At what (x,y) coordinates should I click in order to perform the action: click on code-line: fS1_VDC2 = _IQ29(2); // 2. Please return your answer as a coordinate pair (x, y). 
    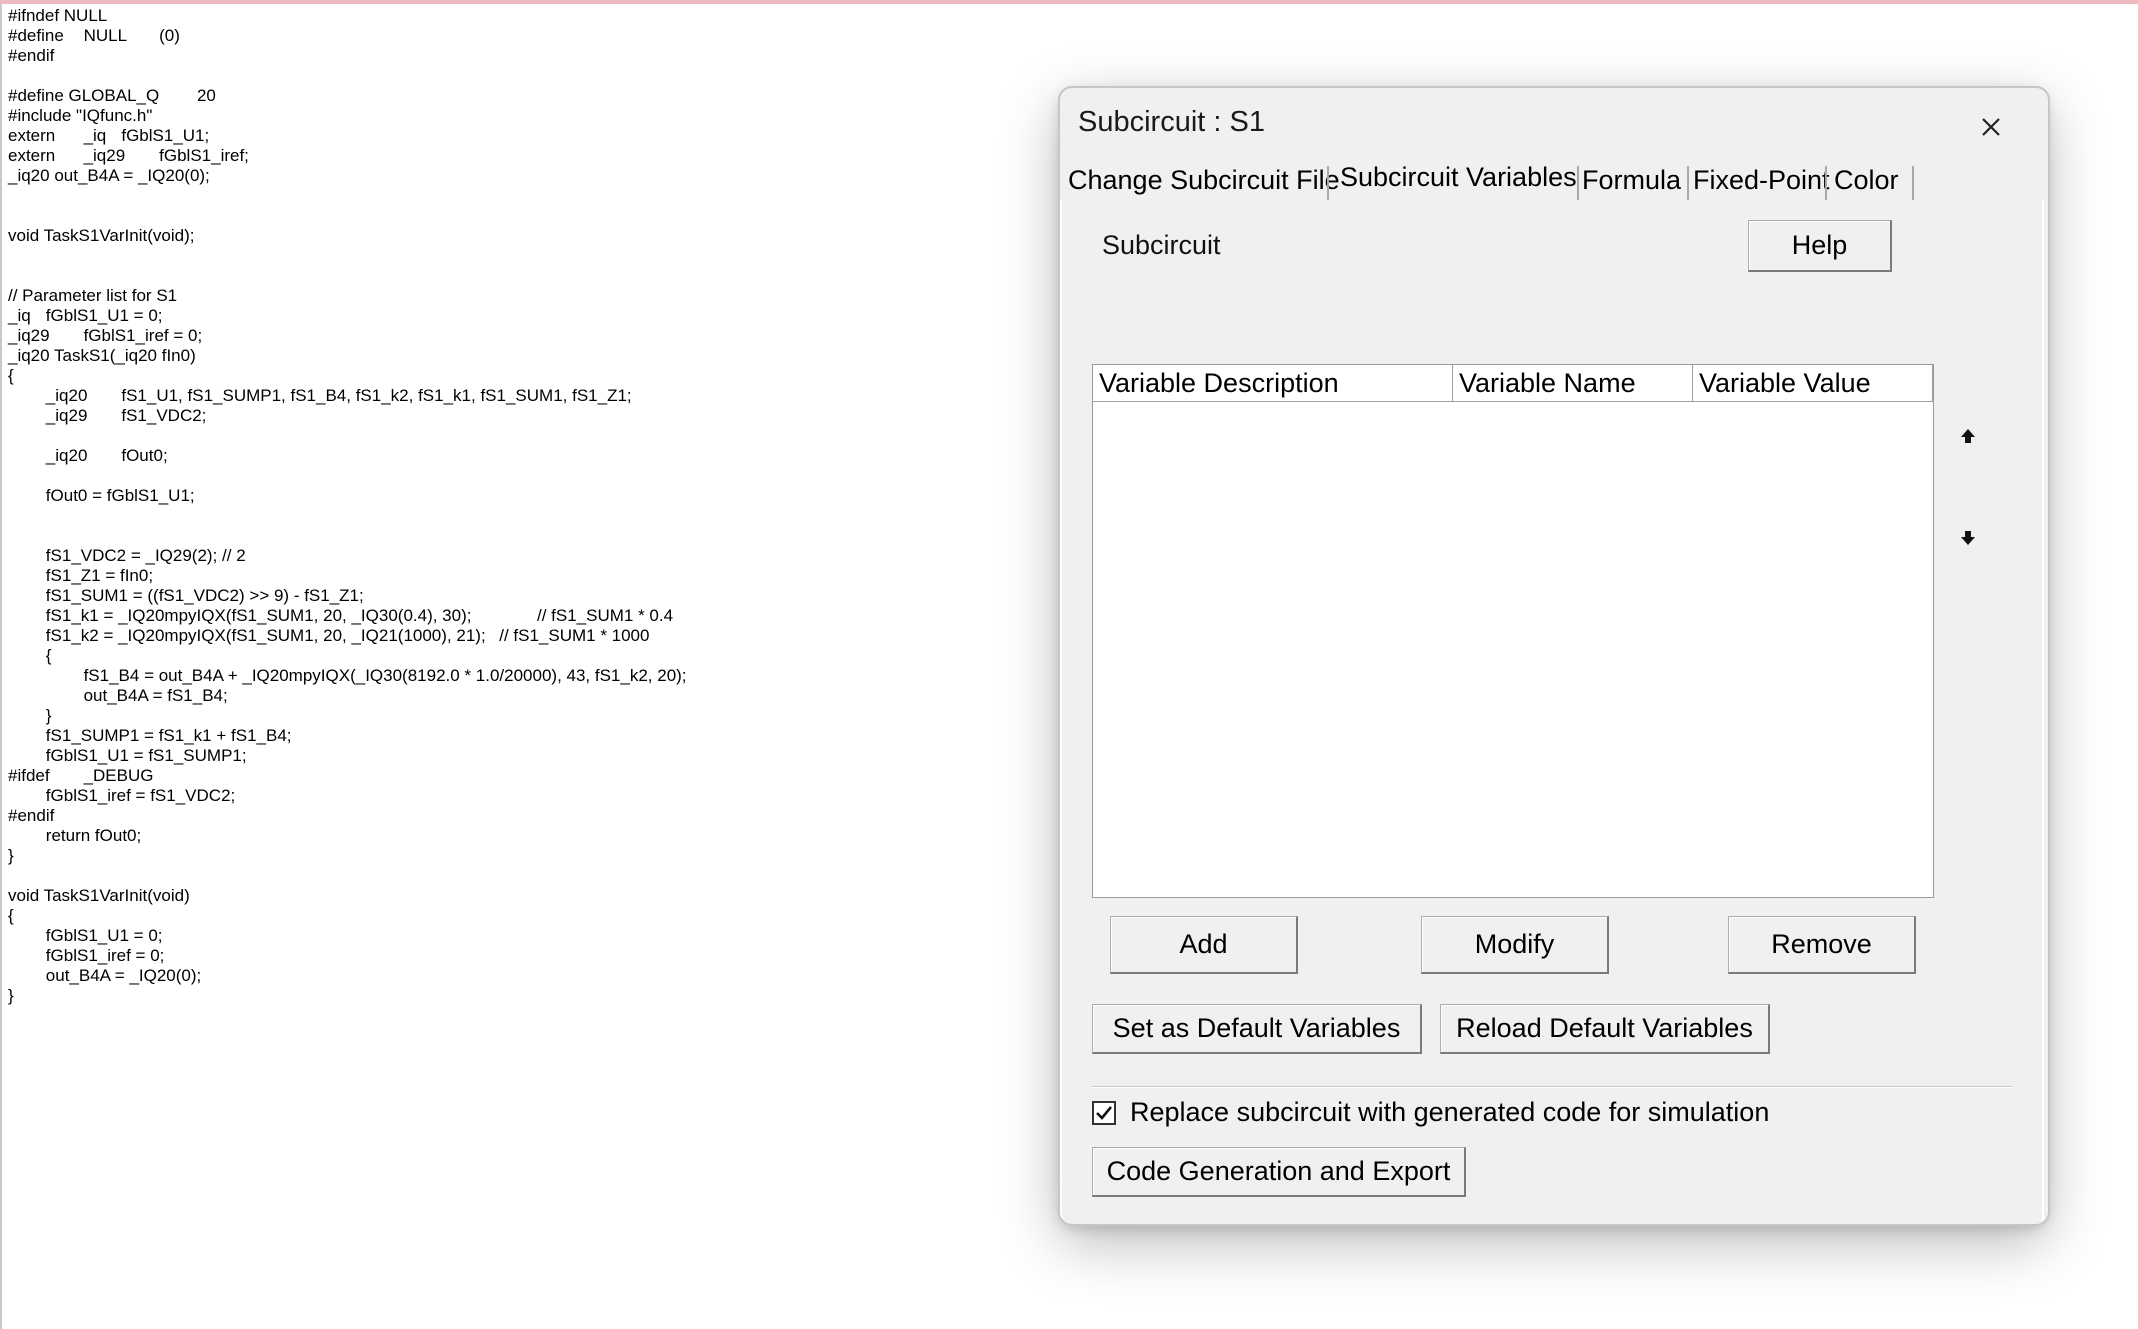
    Looking at the image, I should click on (127, 555).